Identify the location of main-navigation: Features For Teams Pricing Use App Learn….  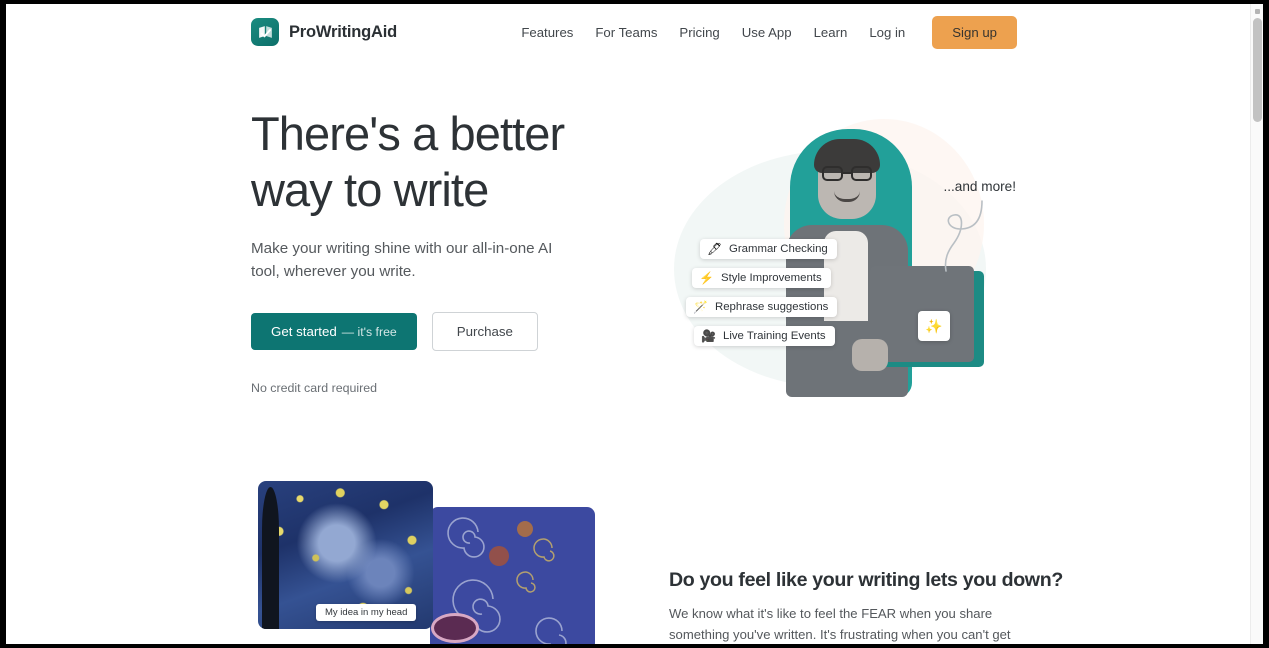
(763, 32).